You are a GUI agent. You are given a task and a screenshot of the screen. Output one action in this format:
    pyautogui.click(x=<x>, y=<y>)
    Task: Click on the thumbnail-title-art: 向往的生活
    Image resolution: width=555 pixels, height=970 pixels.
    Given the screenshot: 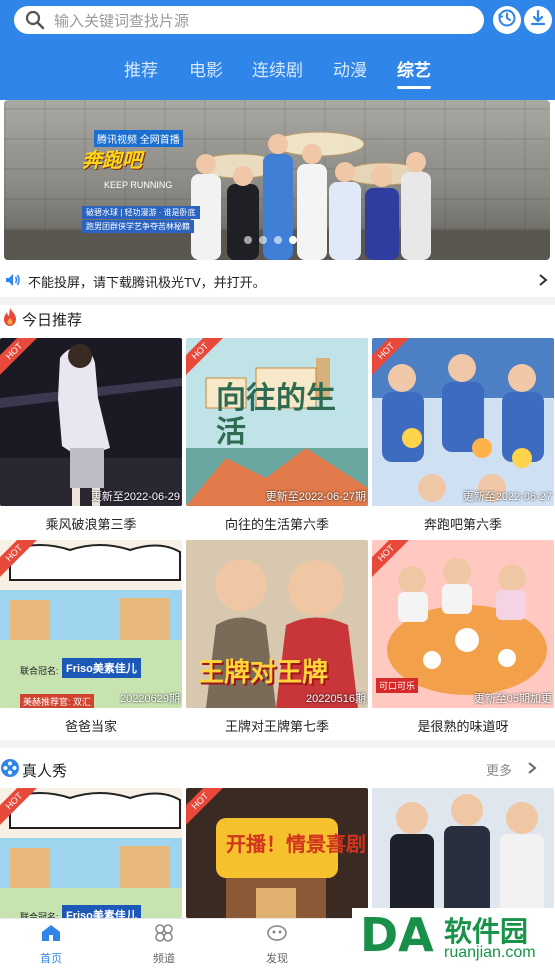 What is the action you would take?
    pyautogui.click(x=276, y=415)
    